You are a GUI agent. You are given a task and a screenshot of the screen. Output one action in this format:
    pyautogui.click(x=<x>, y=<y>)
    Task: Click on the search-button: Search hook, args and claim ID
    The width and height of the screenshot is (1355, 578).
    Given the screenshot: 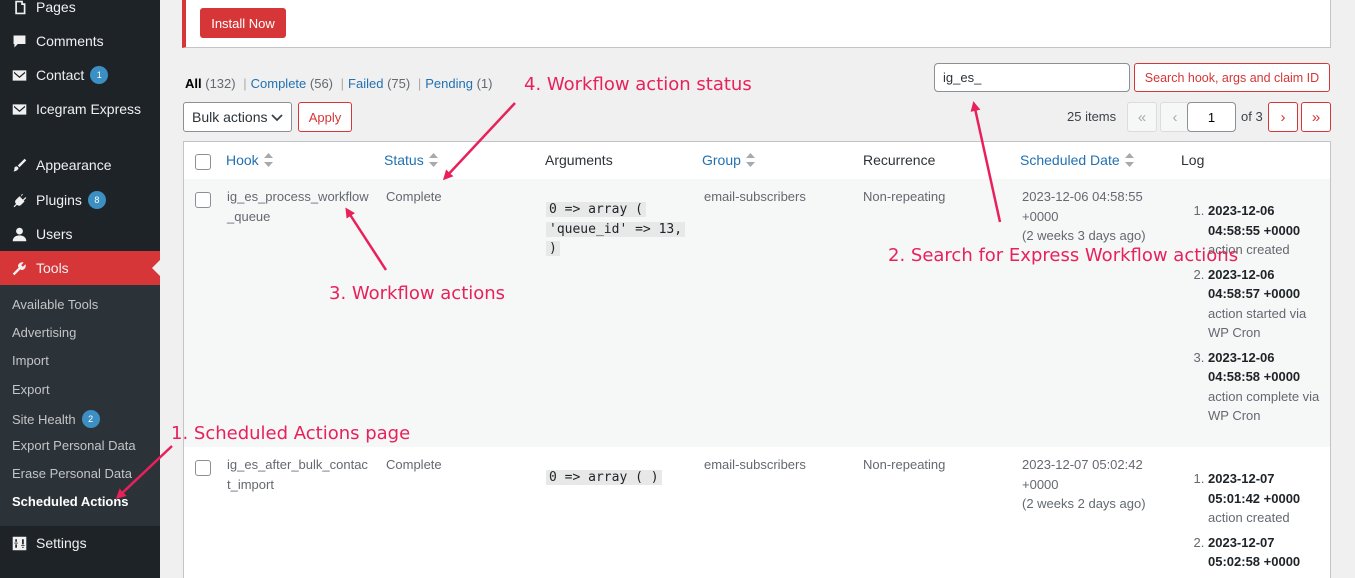 What is the action you would take?
    pyautogui.click(x=1232, y=77)
    